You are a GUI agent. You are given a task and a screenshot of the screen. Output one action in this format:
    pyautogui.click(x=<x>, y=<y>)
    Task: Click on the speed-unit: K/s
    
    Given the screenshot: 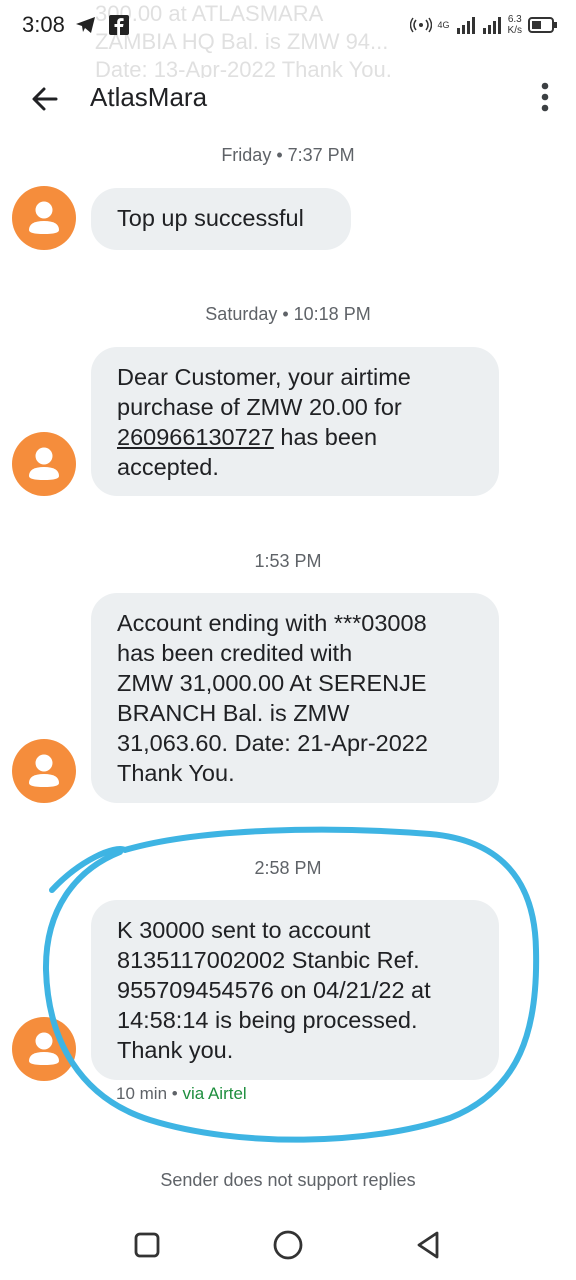 What is the action you would take?
    pyautogui.click(x=514, y=30)
    